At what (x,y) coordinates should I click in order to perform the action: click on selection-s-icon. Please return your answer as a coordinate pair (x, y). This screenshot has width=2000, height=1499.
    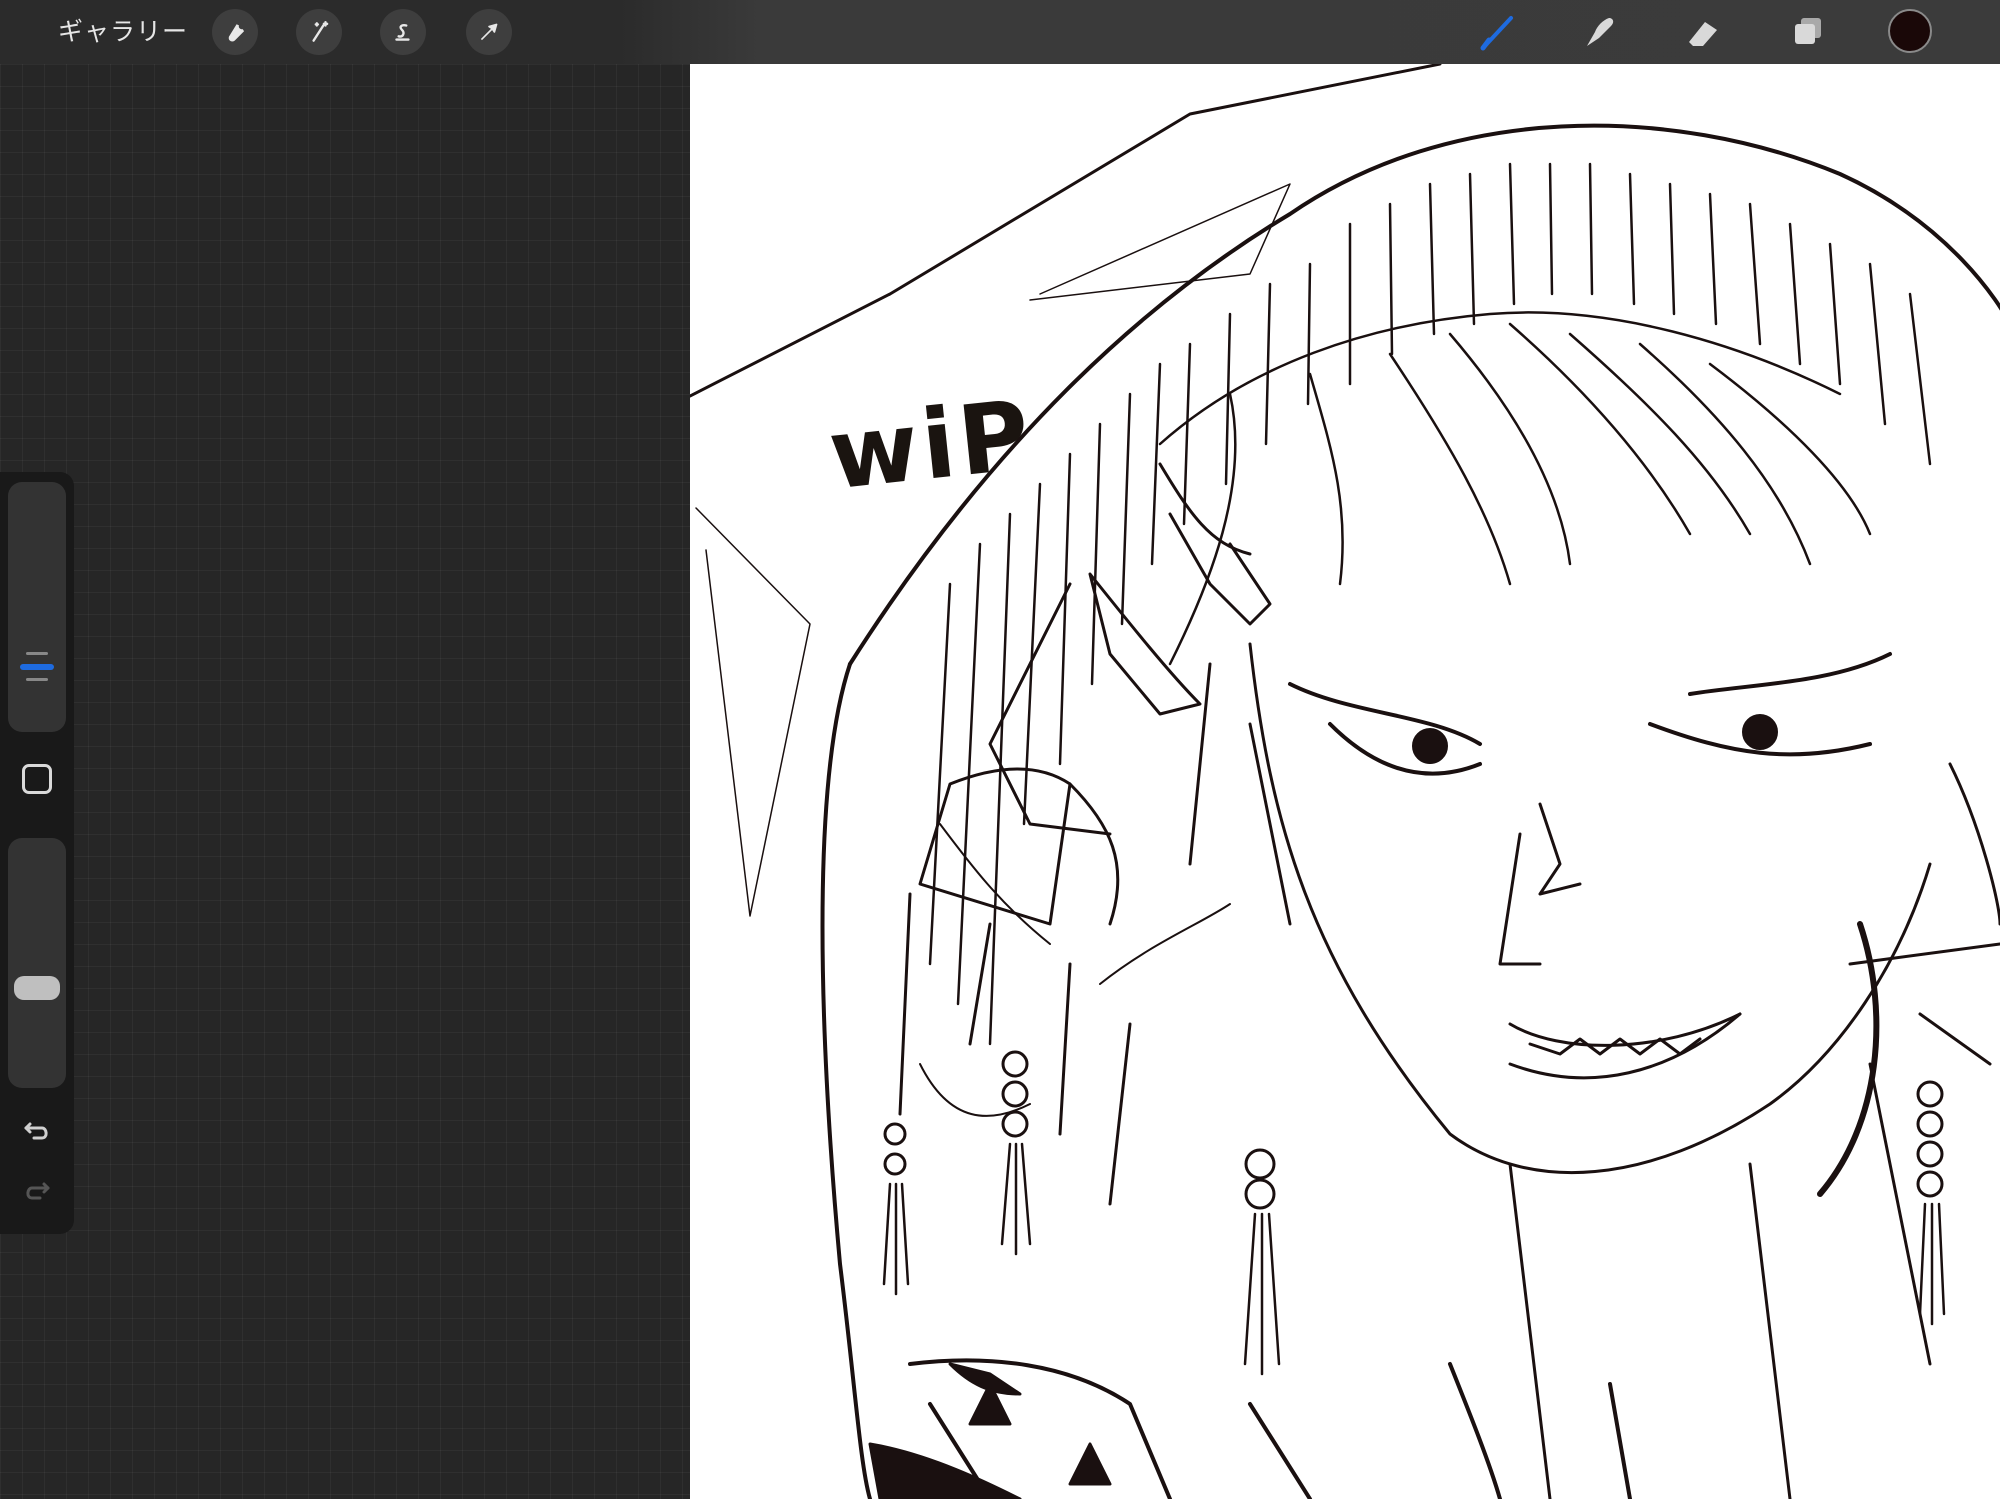
    Looking at the image, I should click on (403, 32).